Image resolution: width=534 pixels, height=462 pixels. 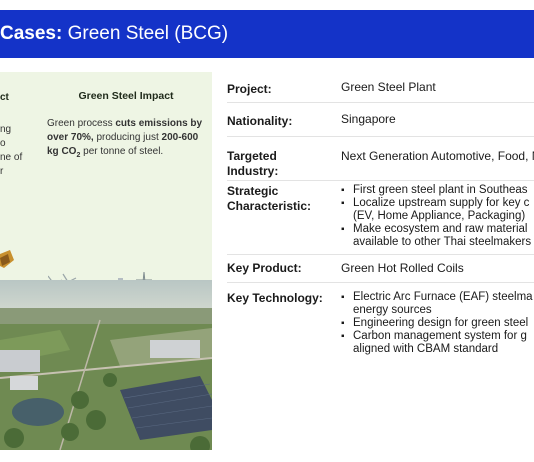 I want to click on strategic-label: Strategic Characteristic:, so click(x=269, y=198).